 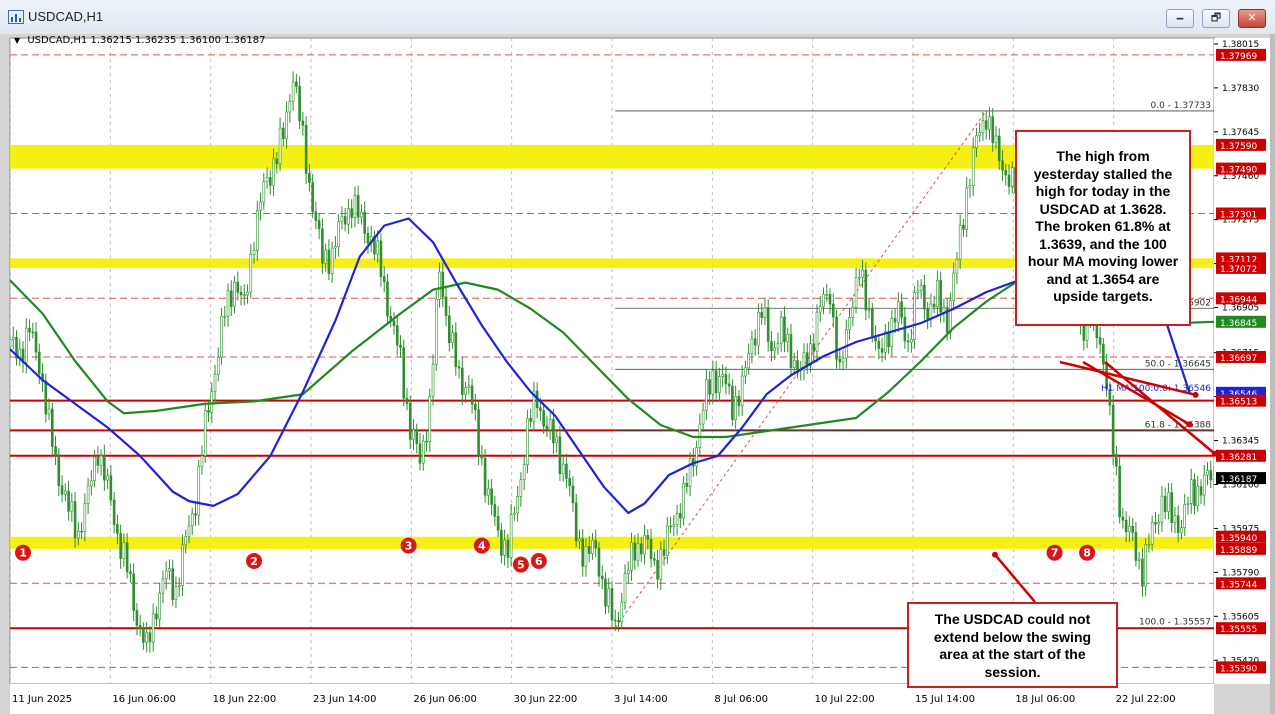 I want to click on annotation-line: upside targets., so click(x=1103, y=296).